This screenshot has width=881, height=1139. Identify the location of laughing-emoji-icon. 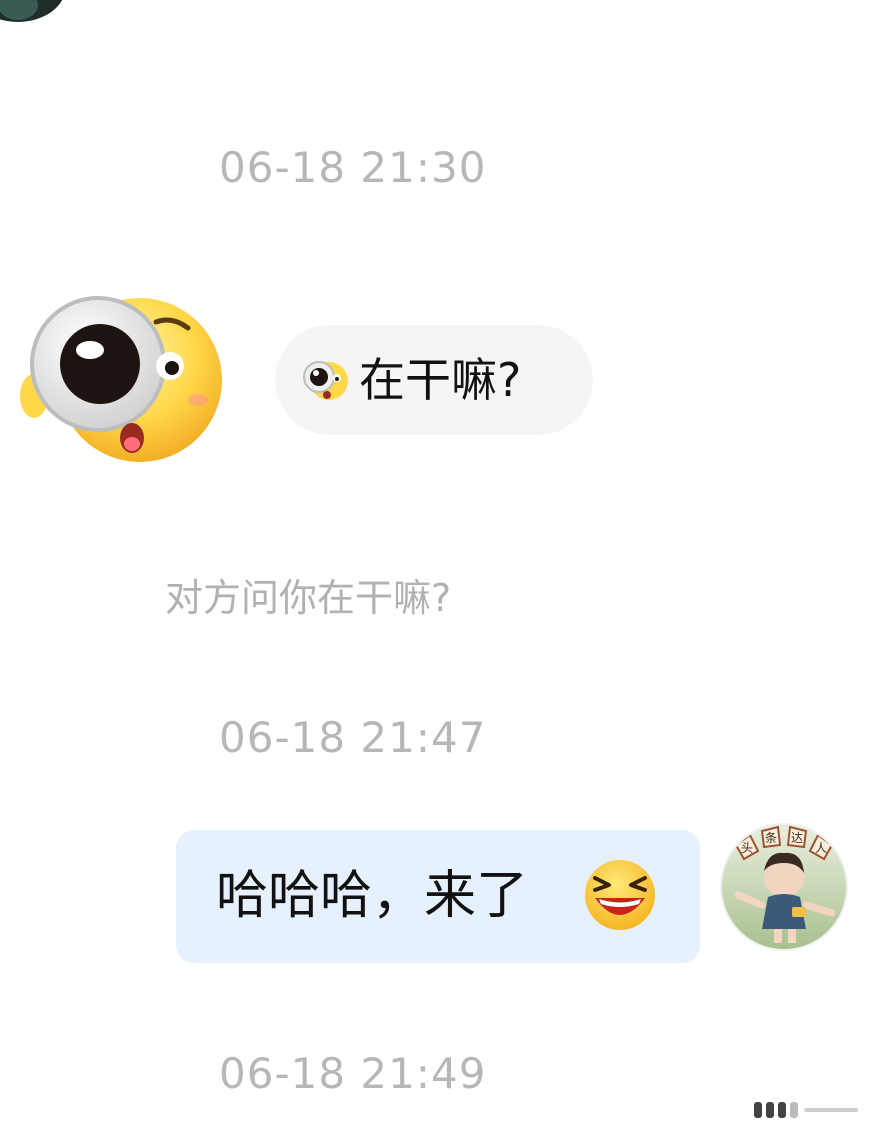
(620, 895).